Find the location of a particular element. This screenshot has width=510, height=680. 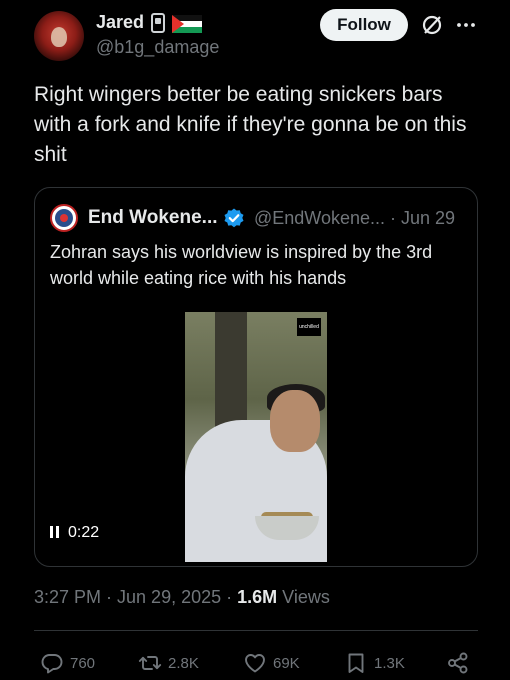

video-controls: 0:22 is located at coordinates (74, 533).